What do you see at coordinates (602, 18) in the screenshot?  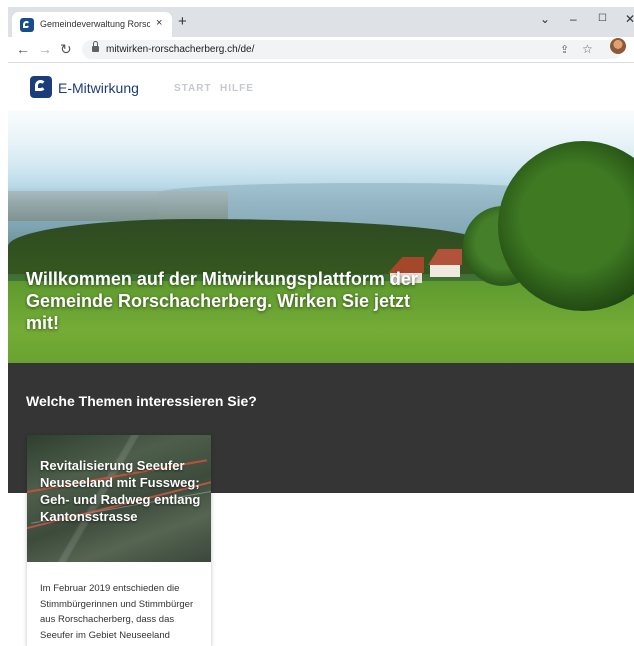 I see `maximize-button: ☐` at bounding box center [602, 18].